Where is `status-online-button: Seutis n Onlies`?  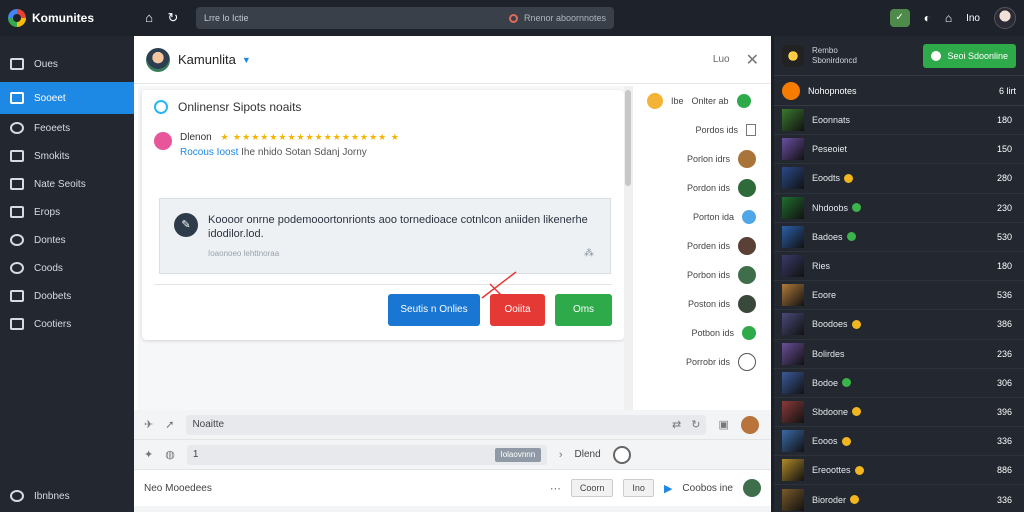
status-online-button: Seutis n Onlies is located at coordinates (434, 310).